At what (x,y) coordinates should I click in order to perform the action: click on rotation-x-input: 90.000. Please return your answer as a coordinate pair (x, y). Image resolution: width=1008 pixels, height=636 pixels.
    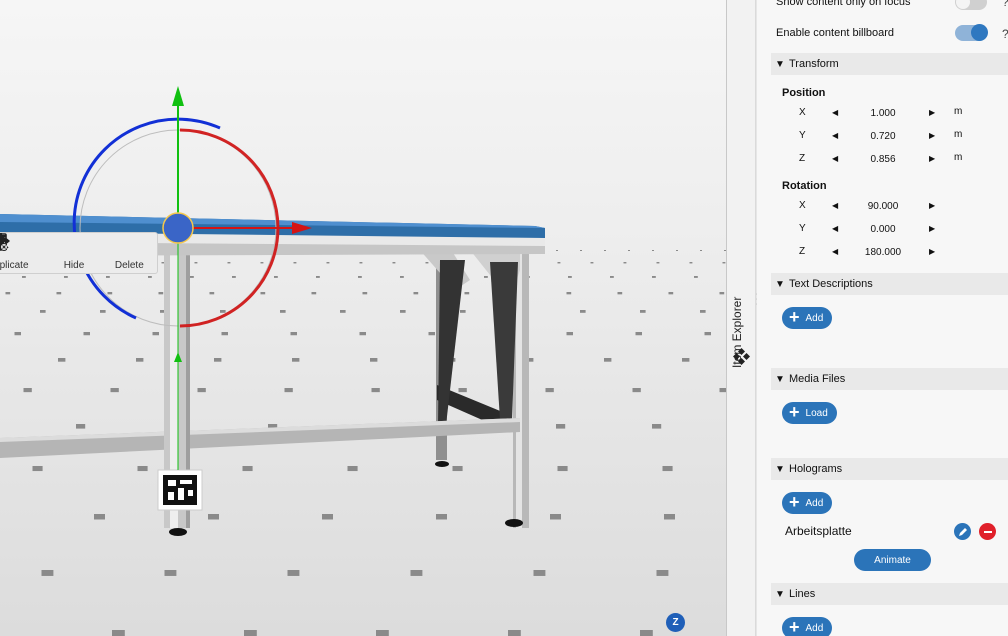
    Looking at the image, I should click on (883, 206).